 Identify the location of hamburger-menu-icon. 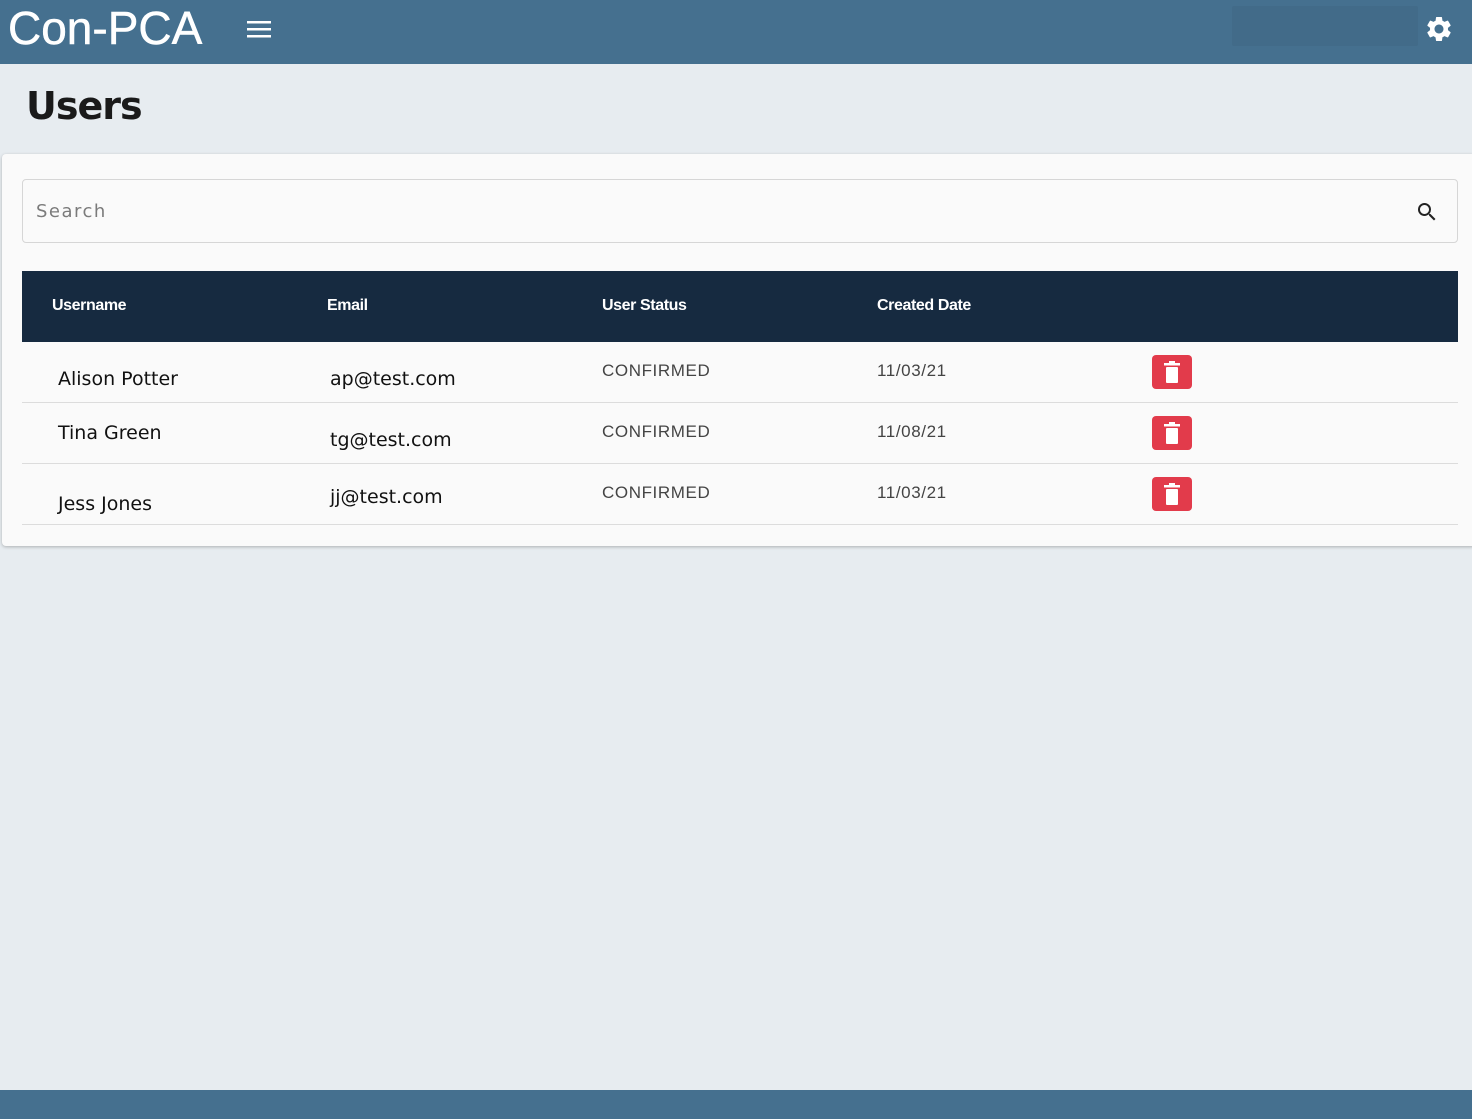
(259, 30).